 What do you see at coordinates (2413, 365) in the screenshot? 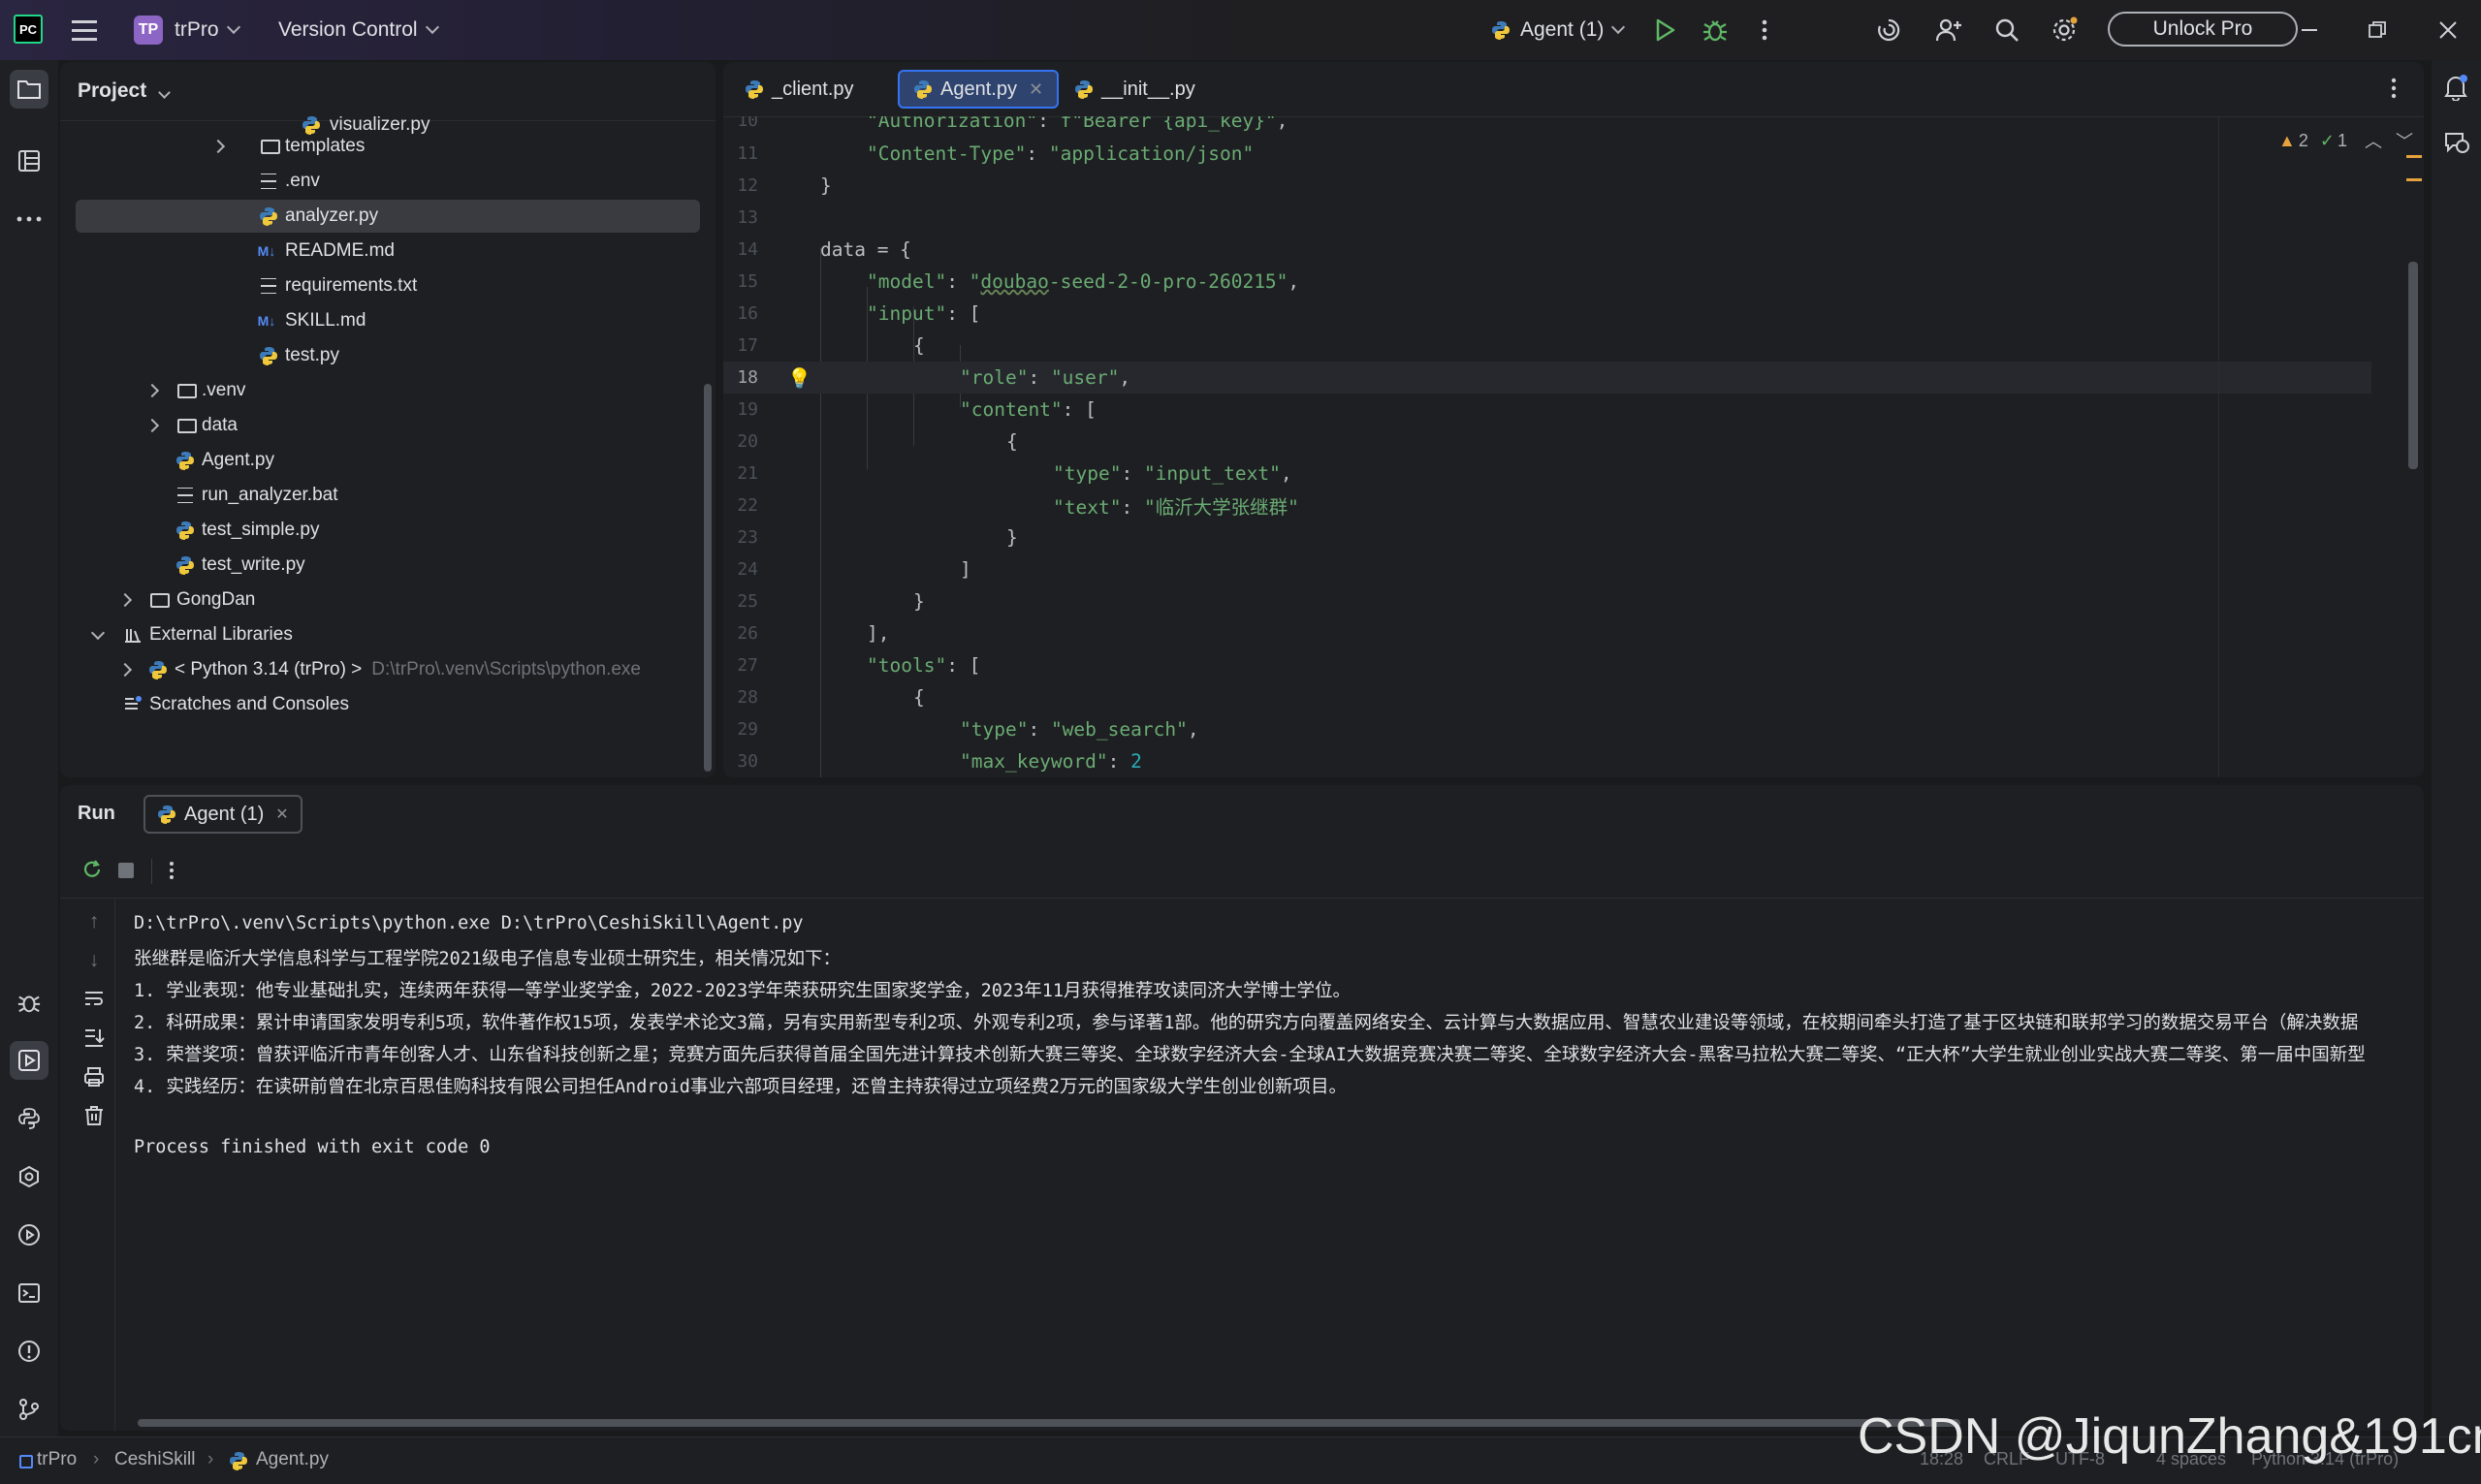
I see `editor-scrollbar` at bounding box center [2413, 365].